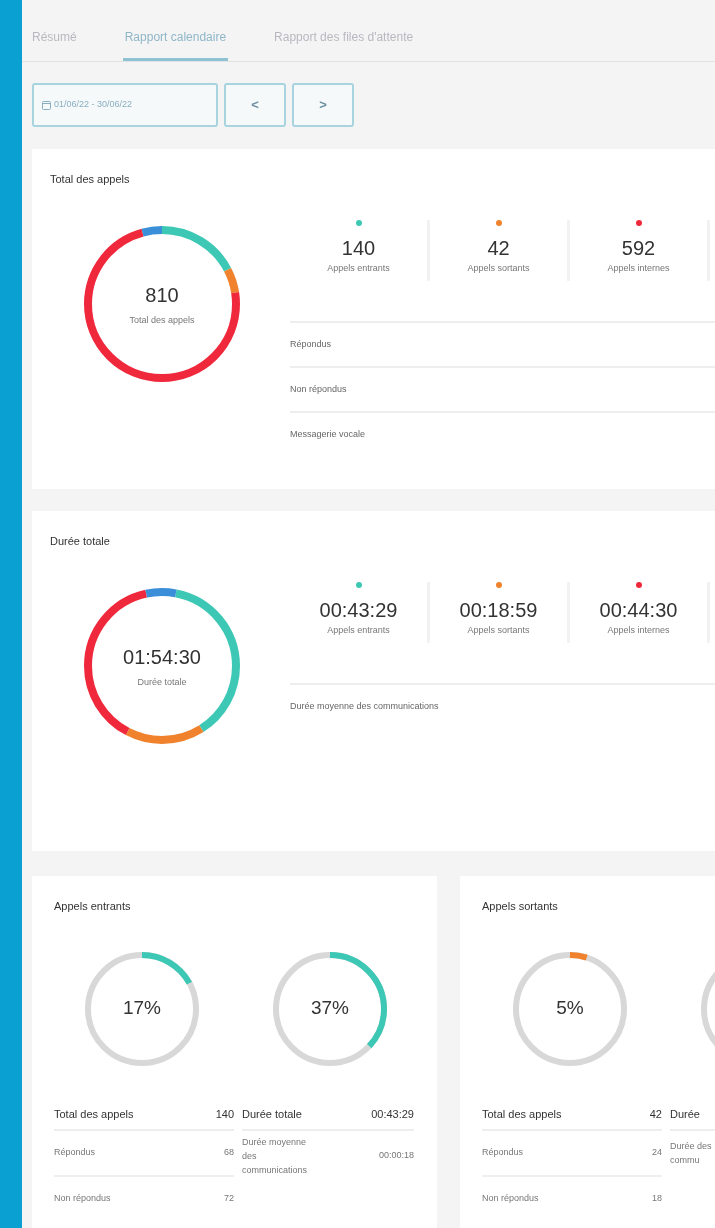  I want to click on stat-value: 00:43:29, so click(358, 609).